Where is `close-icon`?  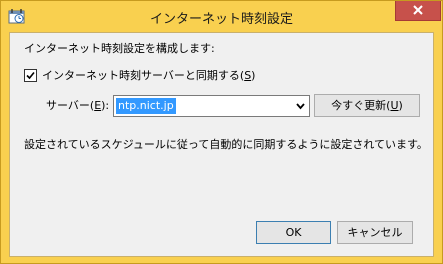
close-icon is located at coordinates (418, 10).